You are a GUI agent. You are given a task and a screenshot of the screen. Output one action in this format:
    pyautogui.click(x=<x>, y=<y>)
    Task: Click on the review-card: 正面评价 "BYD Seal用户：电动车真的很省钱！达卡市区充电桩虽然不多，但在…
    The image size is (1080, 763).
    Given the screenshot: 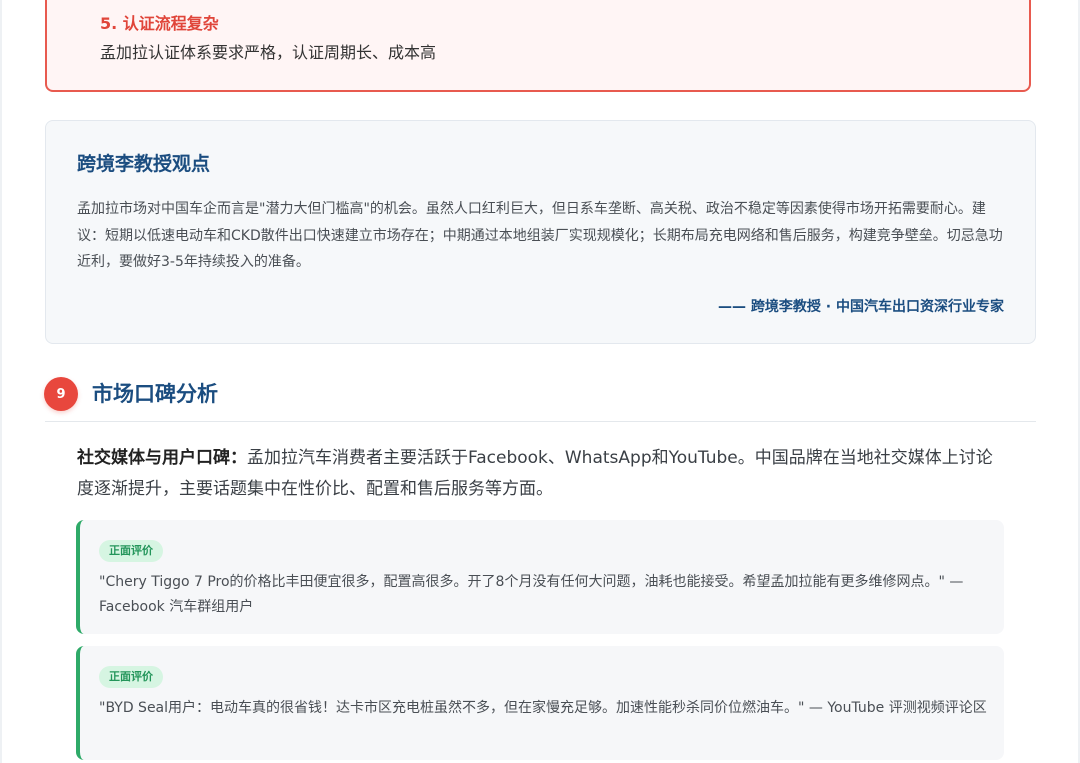 What is the action you would take?
    pyautogui.click(x=540, y=703)
    